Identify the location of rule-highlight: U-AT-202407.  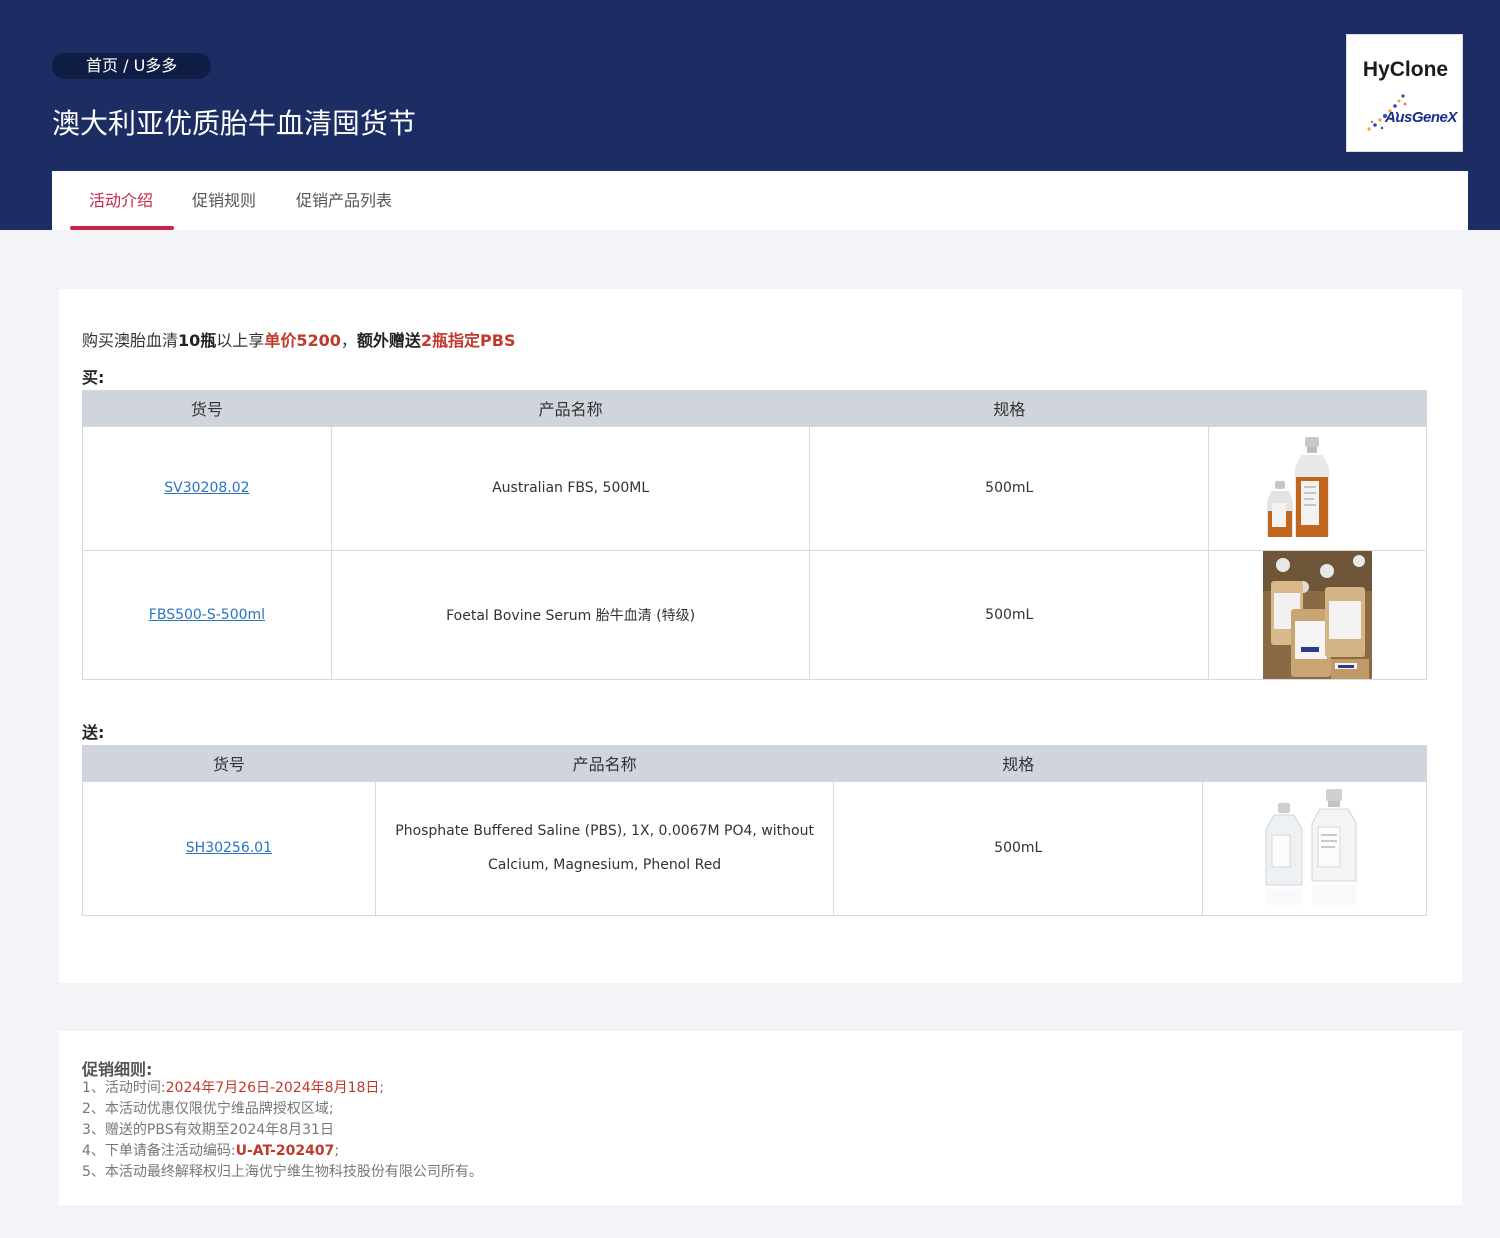
(285, 1151).